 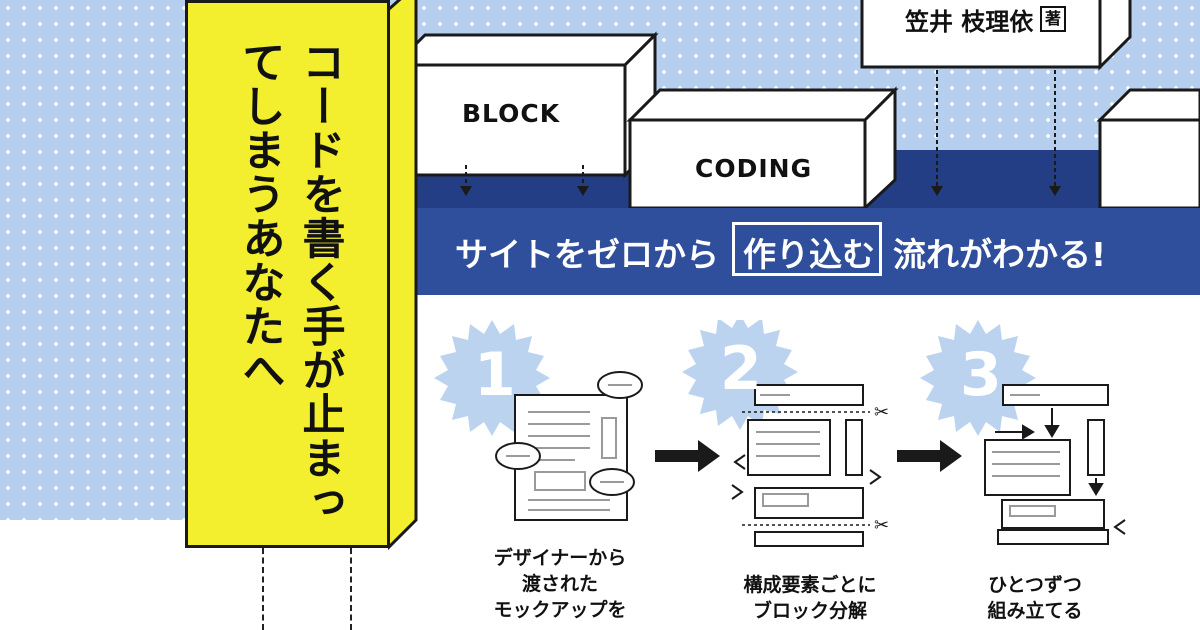 What do you see at coordinates (1035, 598) in the screenshot?
I see `step3-caption: ひとつずつ 組み立てる` at bounding box center [1035, 598].